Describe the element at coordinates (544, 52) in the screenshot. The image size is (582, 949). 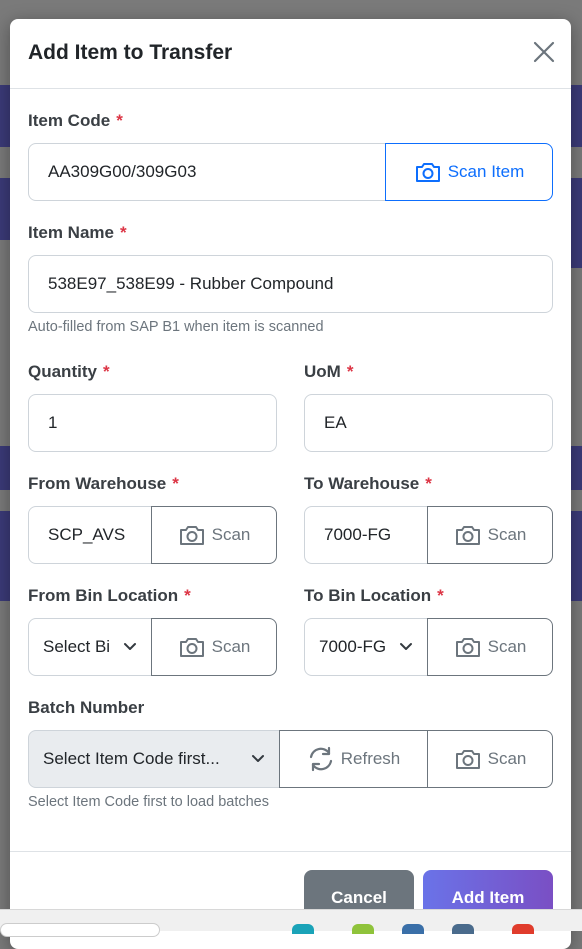
I see `close-icon` at that location.